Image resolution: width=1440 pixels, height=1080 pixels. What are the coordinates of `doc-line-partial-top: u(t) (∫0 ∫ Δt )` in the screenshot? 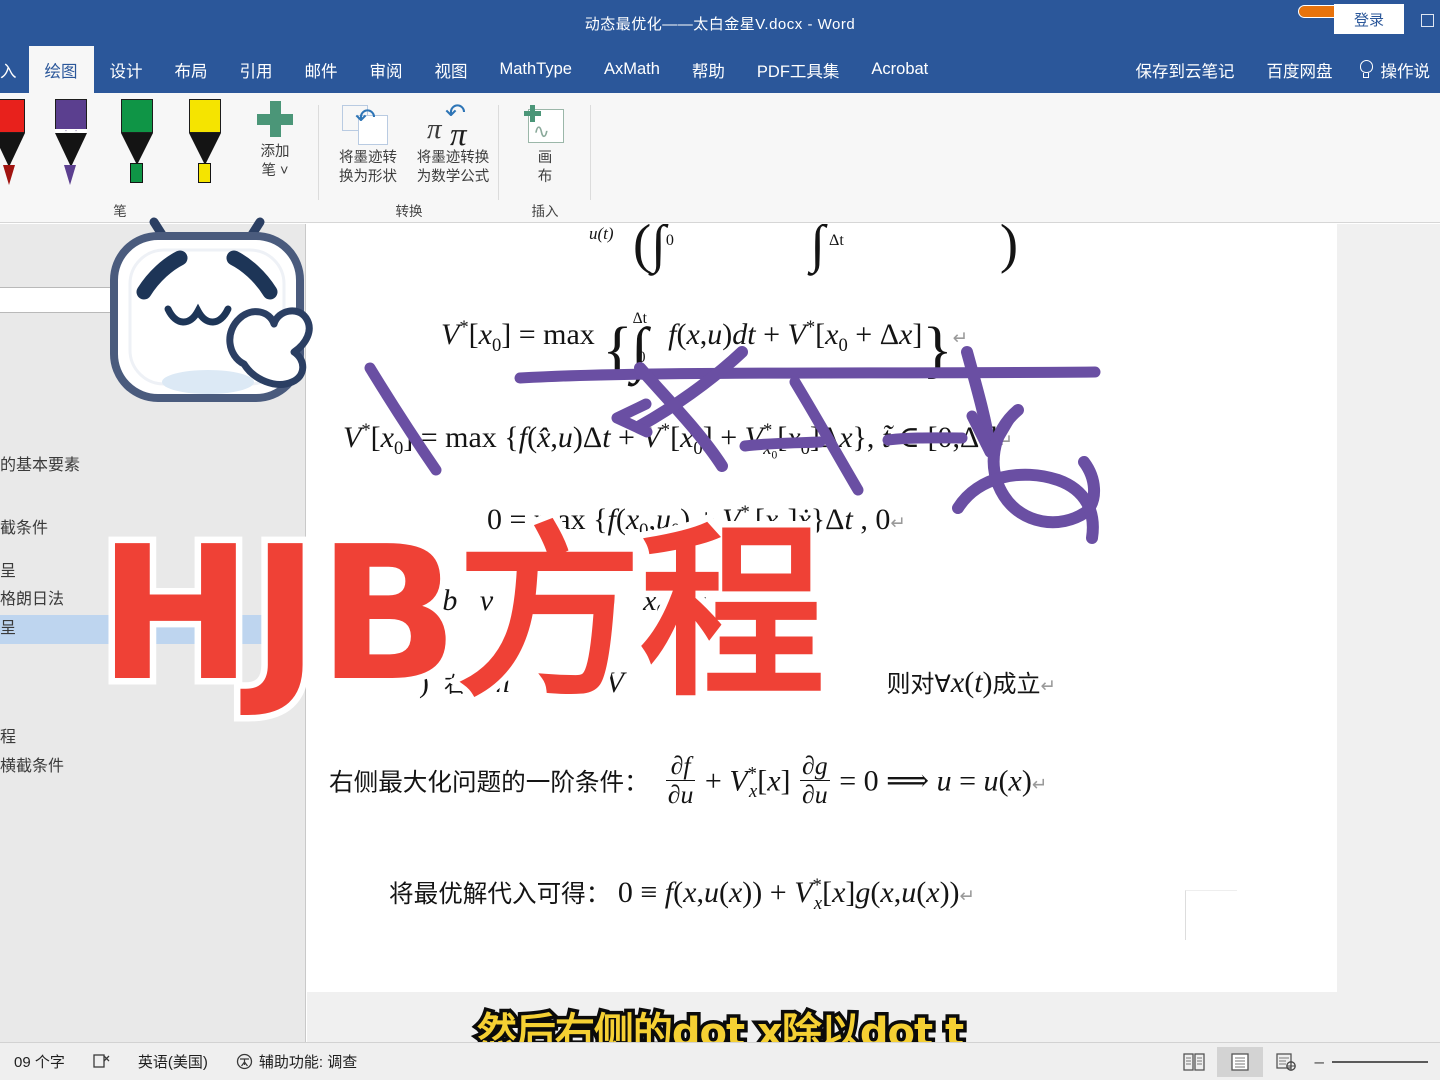 It's located at (804, 249).